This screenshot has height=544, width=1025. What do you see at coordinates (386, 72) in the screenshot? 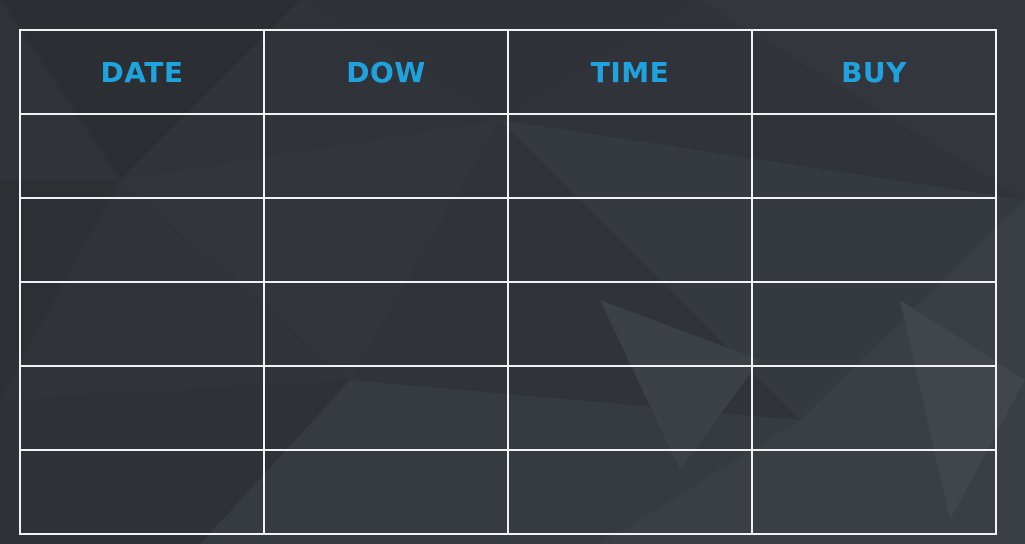
I see `header-dow: DOW` at bounding box center [386, 72].